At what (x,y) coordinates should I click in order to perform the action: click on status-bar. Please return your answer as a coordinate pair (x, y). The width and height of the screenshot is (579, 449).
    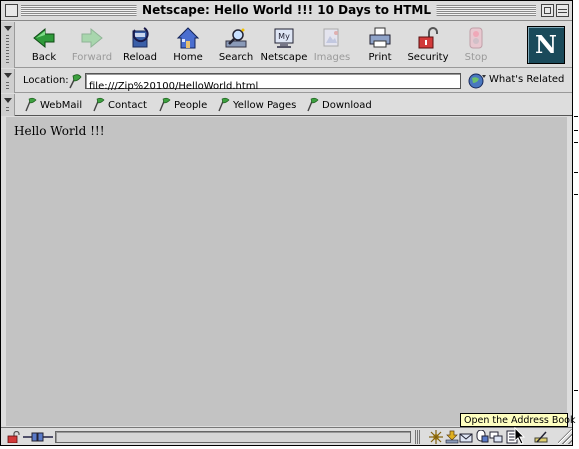
    Looking at the image, I should click on (286, 436).